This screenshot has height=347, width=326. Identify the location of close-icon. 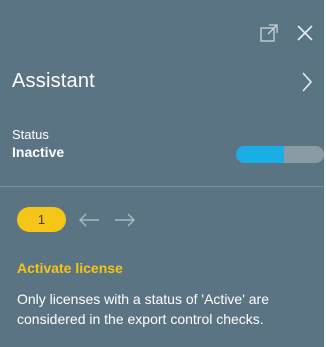
(305, 33).